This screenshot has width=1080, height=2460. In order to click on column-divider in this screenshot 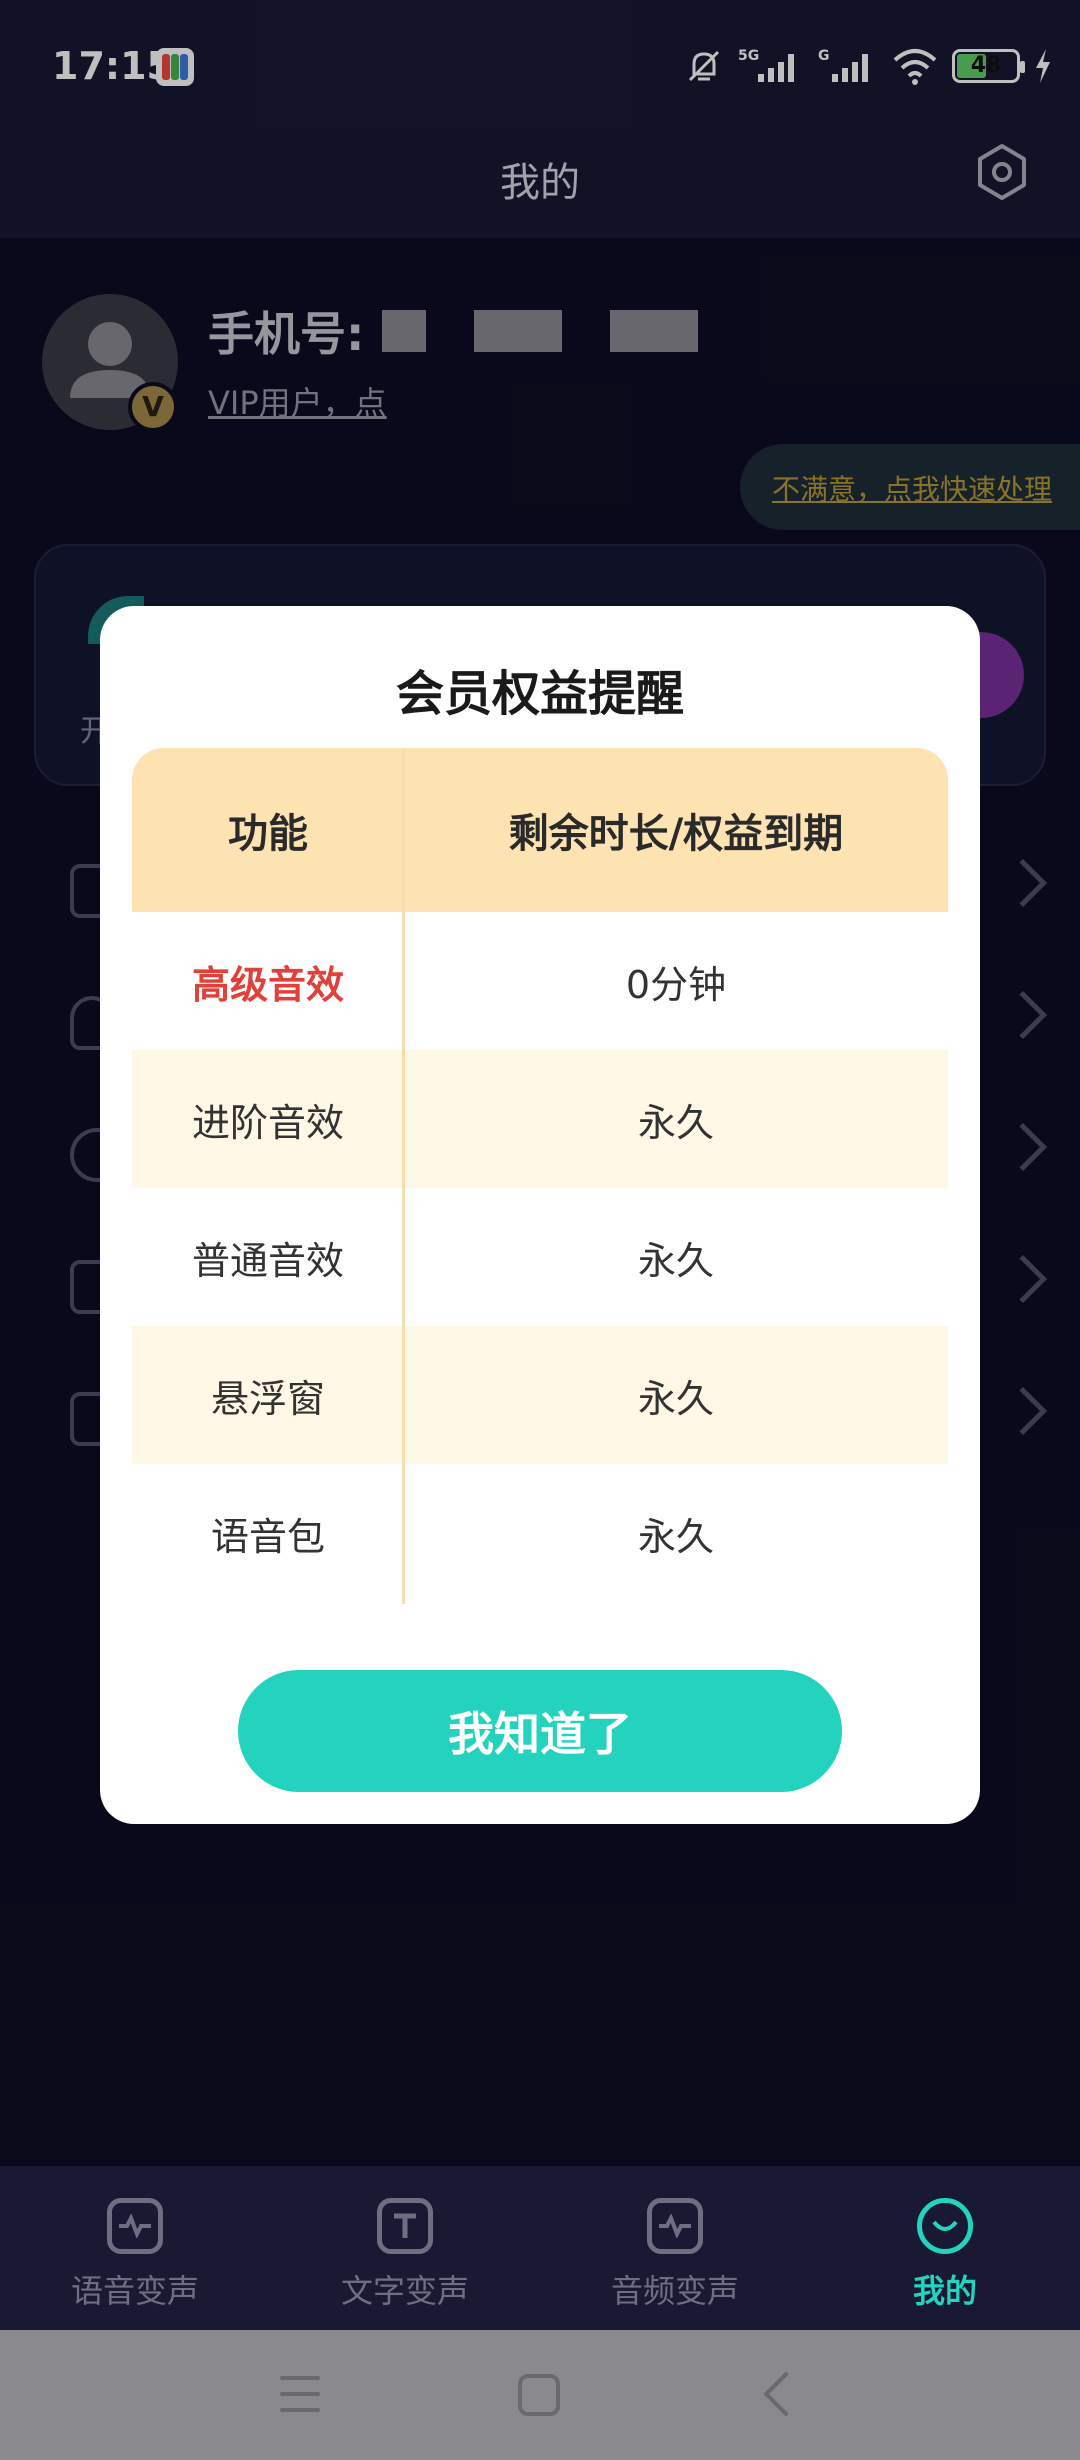, I will do `click(403, 1176)`.